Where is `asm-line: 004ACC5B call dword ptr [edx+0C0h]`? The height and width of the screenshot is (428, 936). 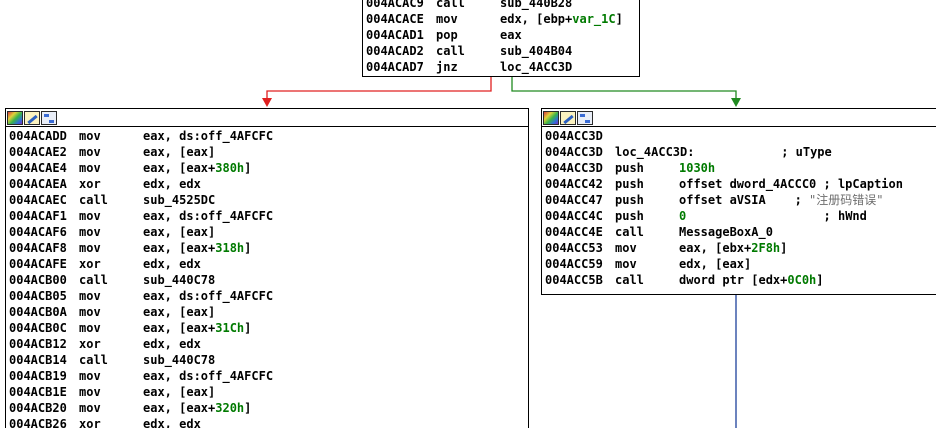
asm-line: 004ACC5B call dword ptr [edx+0C0h] is located at coordinates (740, 280).